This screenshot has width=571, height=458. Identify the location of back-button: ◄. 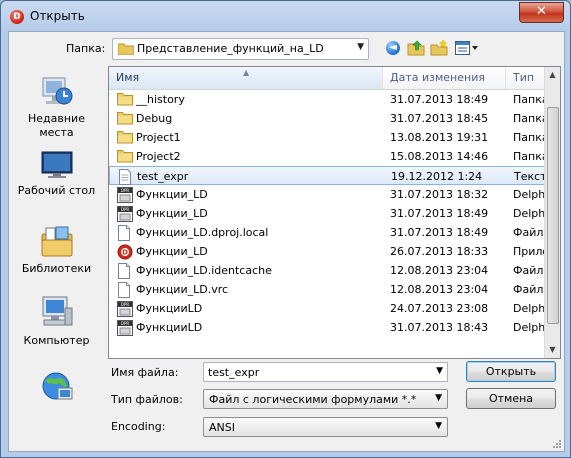
(393, 48).